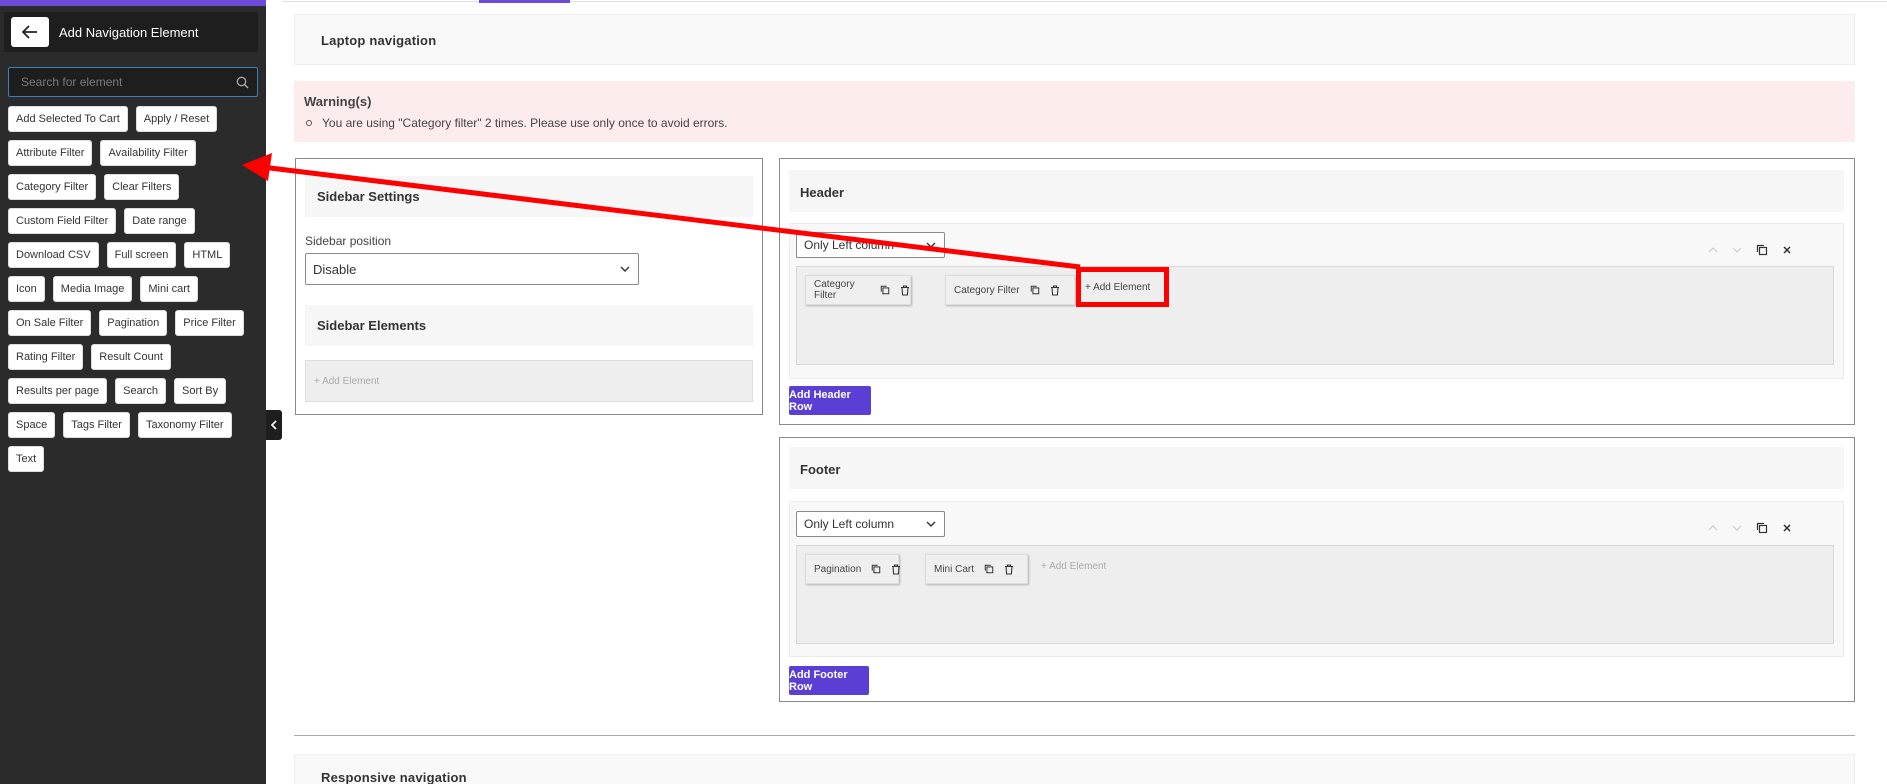 The image size is (1887, 784). What do you see at coordinates (838, 569) in the screenshot?
I see `element-card-label: Pagination` at bounding box center [838, 569].